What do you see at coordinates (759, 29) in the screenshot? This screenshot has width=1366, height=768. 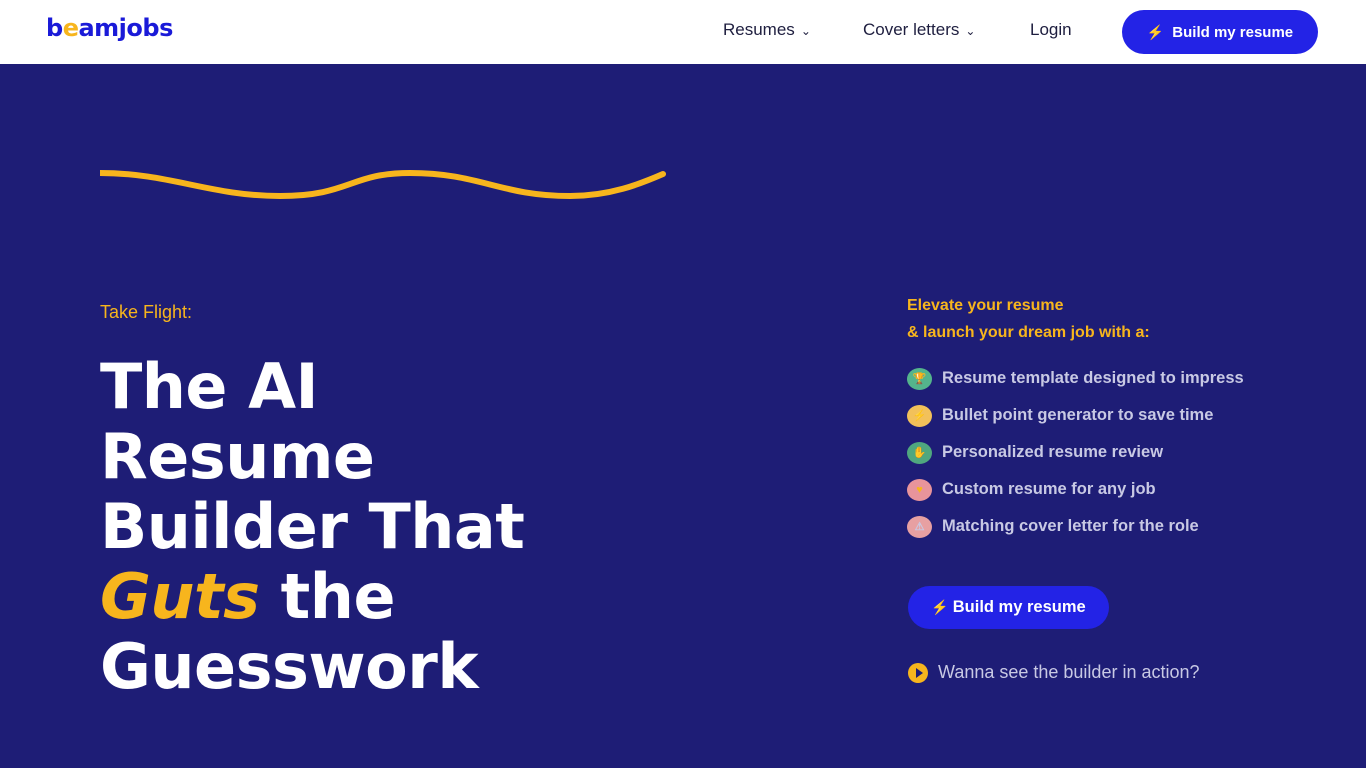 I see `nav-resumes-label: Resumes` at bounding box center [759, 29].